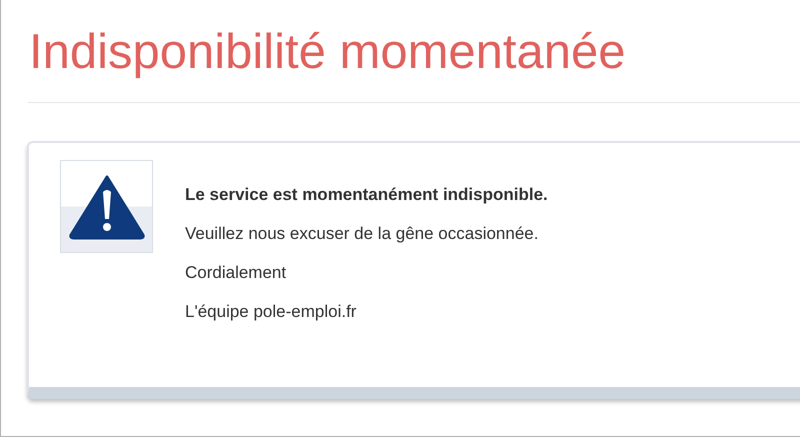 The image size is (800, 437). What do you see at coordinates (366, 195) in the screenshot?
I see `message-title: Le service est momentanément indisponible.` at bounding box center [366, 195].